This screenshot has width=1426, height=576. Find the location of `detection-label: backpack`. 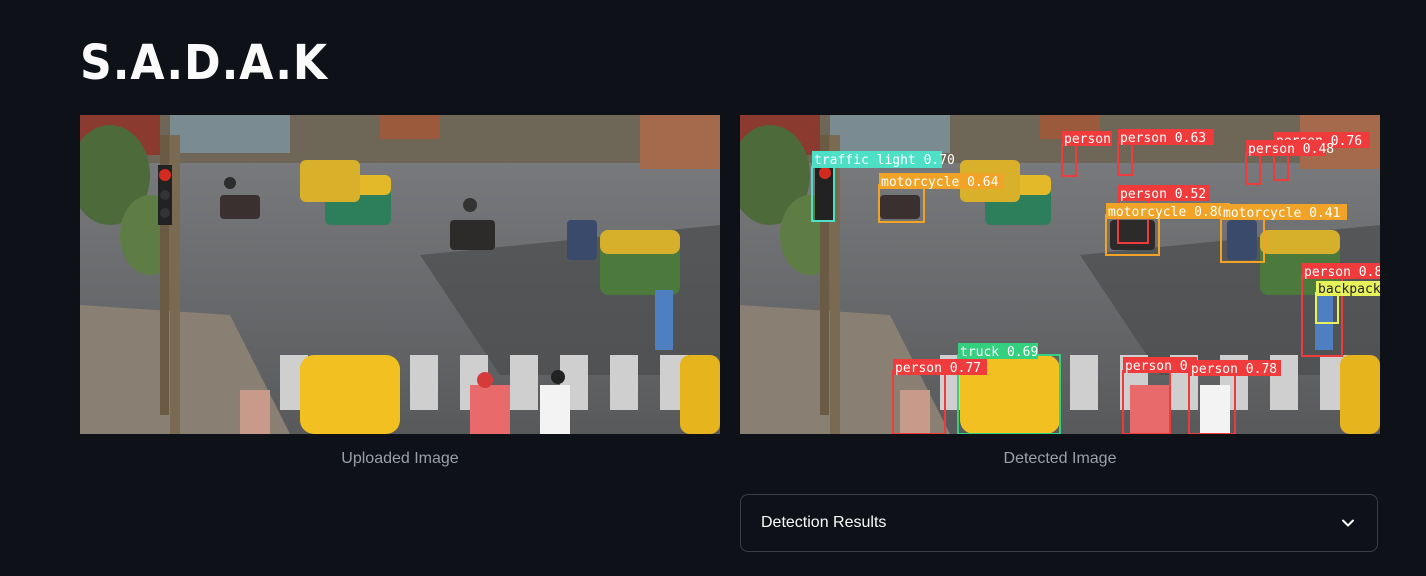

detection-label: backpack is located at coordinates (1349, 289).